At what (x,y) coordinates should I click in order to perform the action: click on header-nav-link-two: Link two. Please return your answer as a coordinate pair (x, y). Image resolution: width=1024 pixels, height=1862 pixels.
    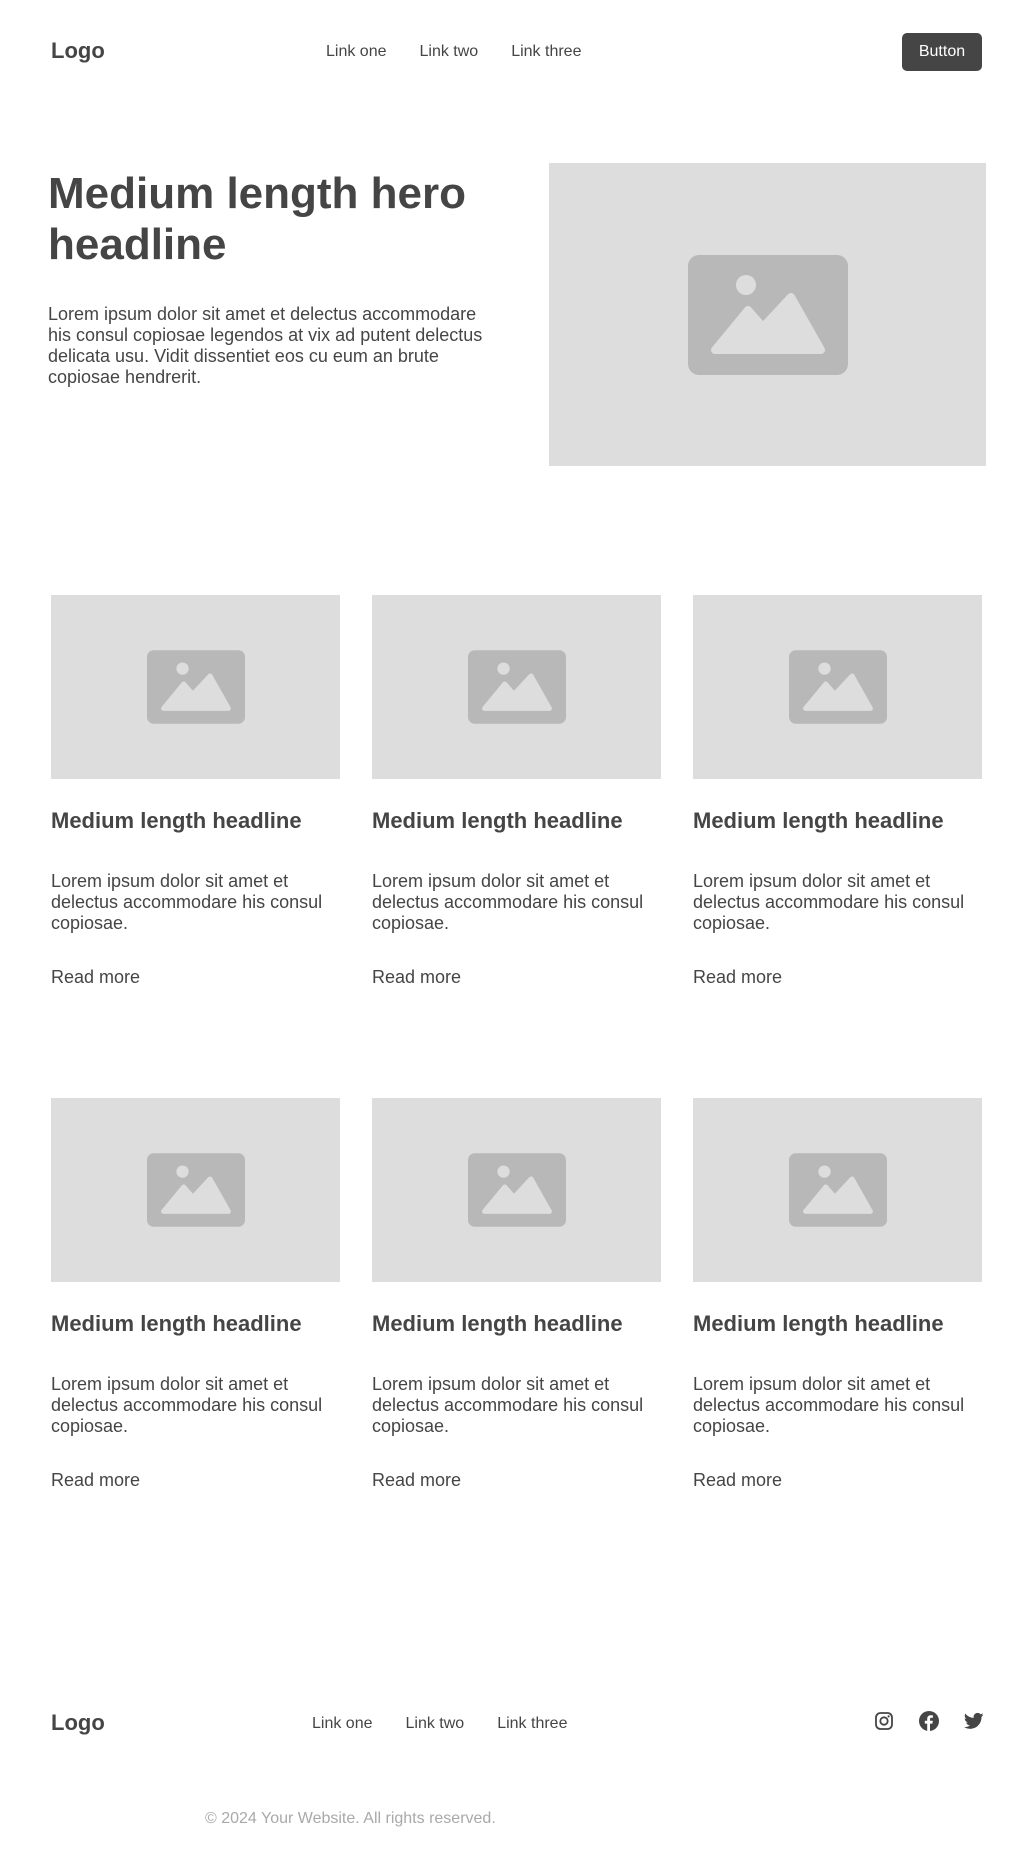
    Looking at the image, I should click on (449, 52).